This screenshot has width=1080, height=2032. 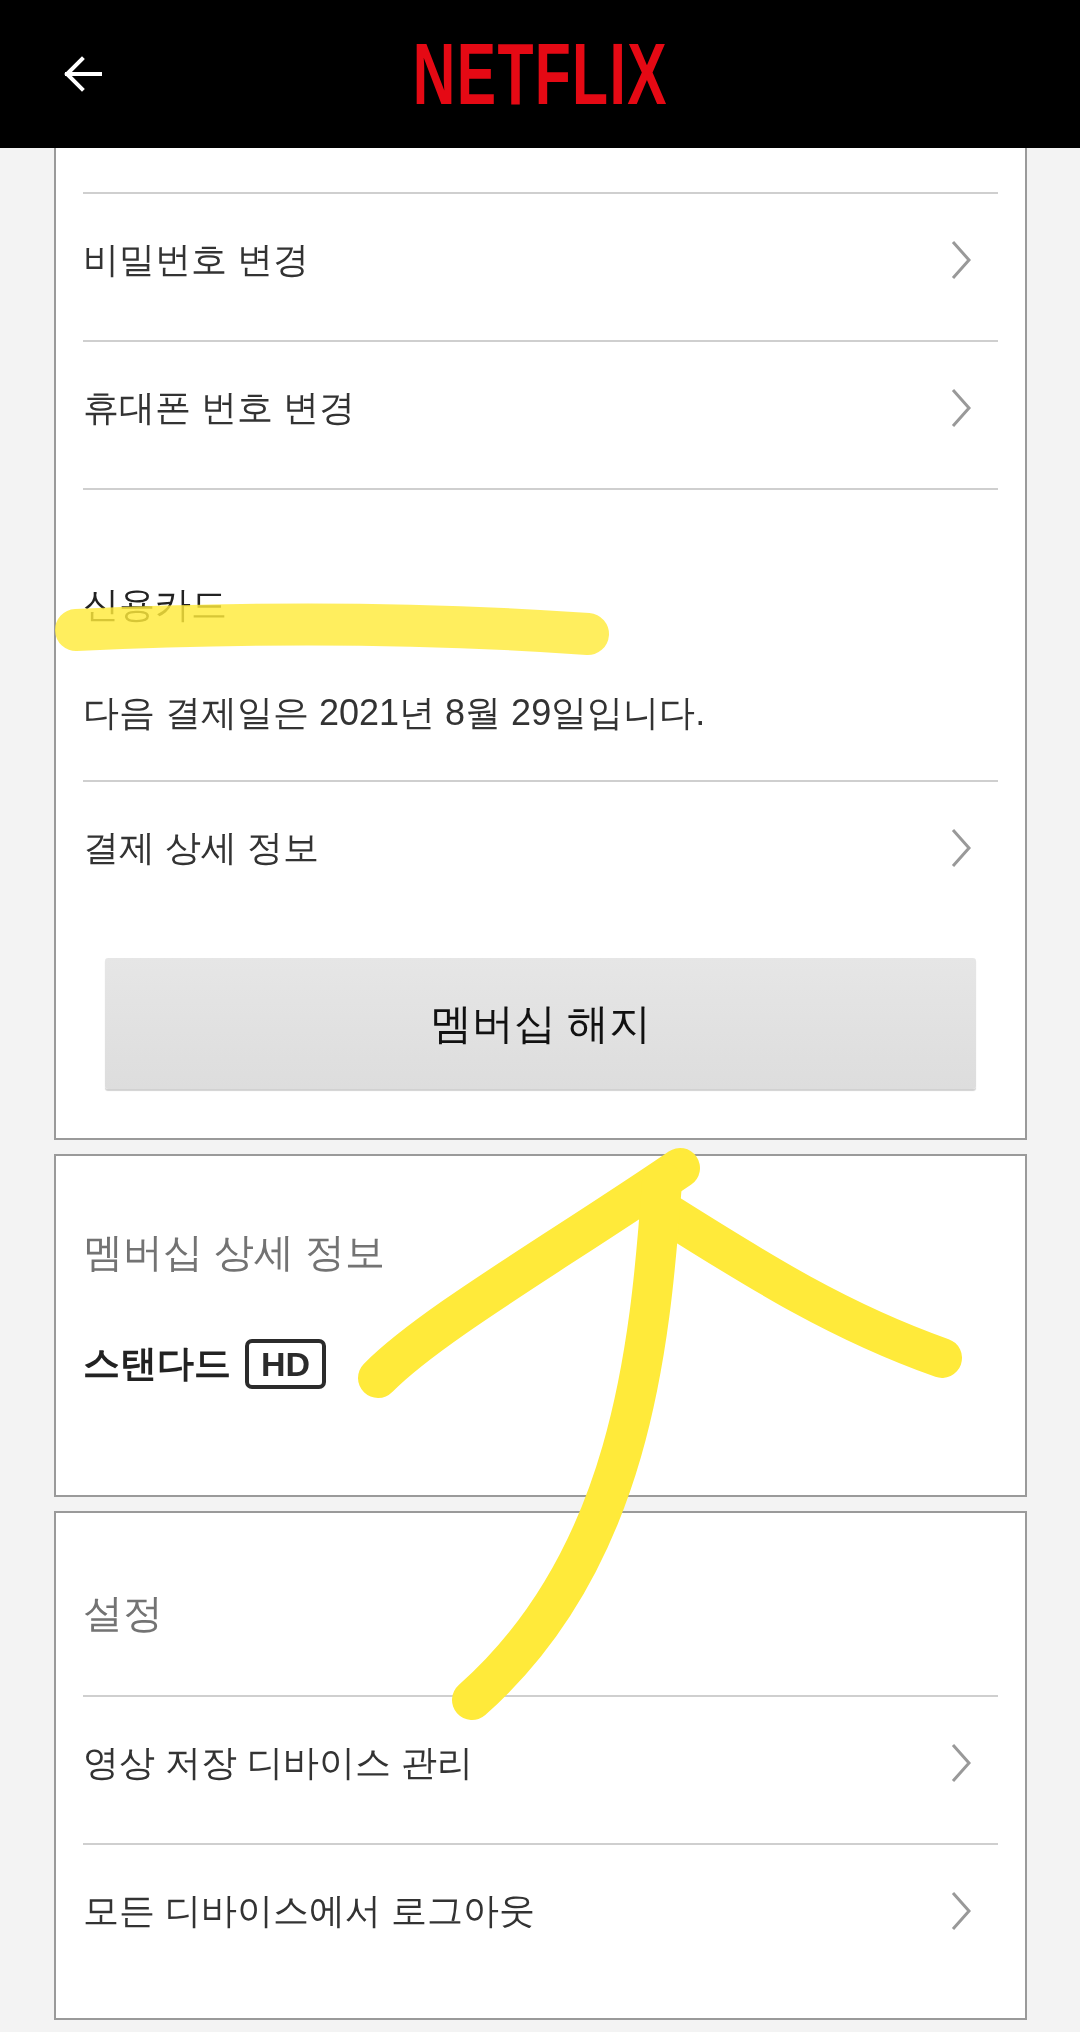 What do you see at coordinates (540, 1769) in the screenshot?
I see `menu-item: 영상 저장 디바이스 관리` at bounding box center [540, 1769].